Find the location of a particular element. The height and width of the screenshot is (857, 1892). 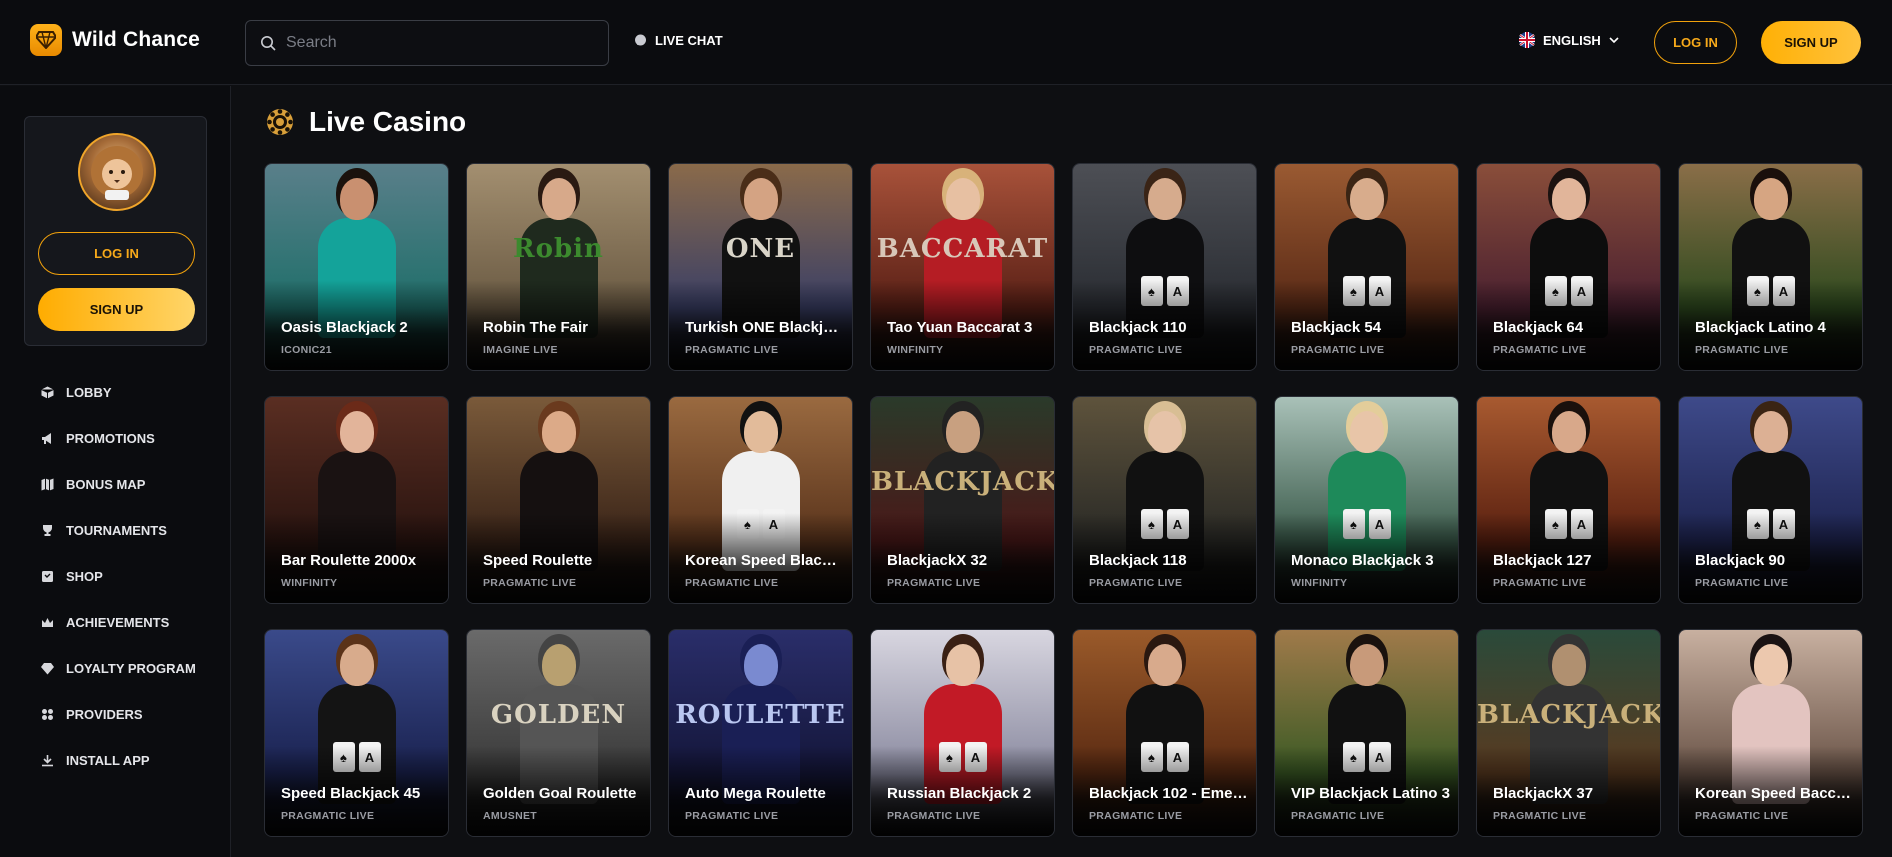

game-card: ROULETTE Auto Mega Roulette PRAGMATIC LIVE is located at coordinates (760, 733).